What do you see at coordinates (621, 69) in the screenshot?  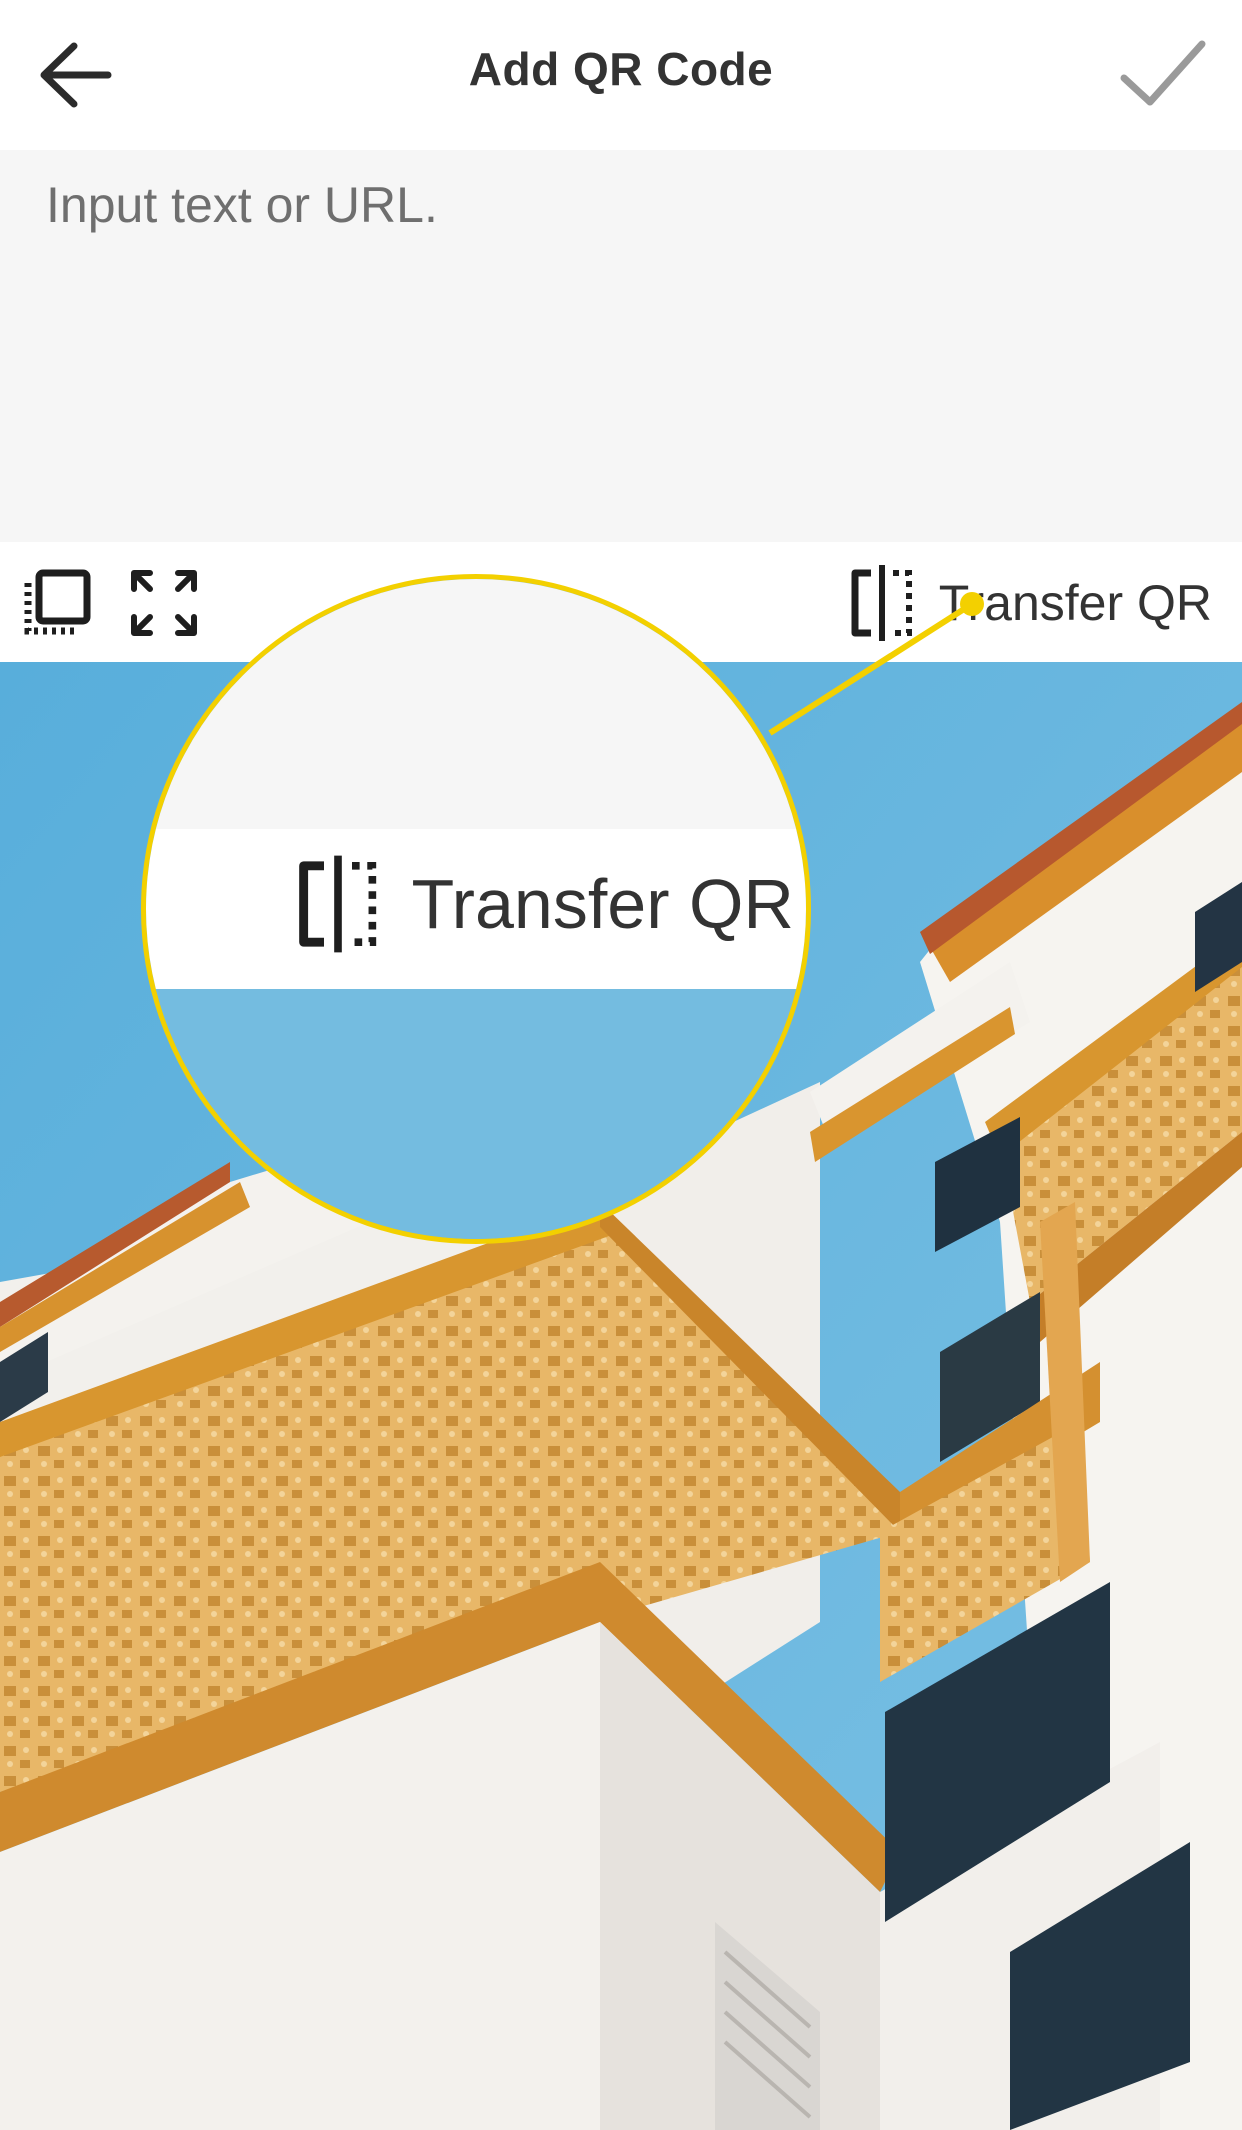 I see `page-title: Add QR Code` at bounding box center [621, 69].